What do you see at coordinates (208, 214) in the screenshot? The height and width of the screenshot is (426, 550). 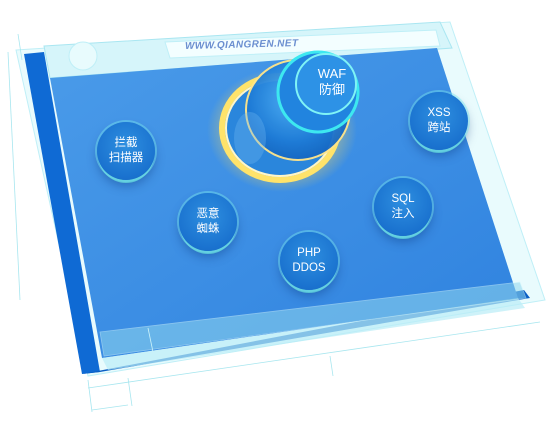 I see `threat-line1: 恶意` at bounding box center [208, 214].